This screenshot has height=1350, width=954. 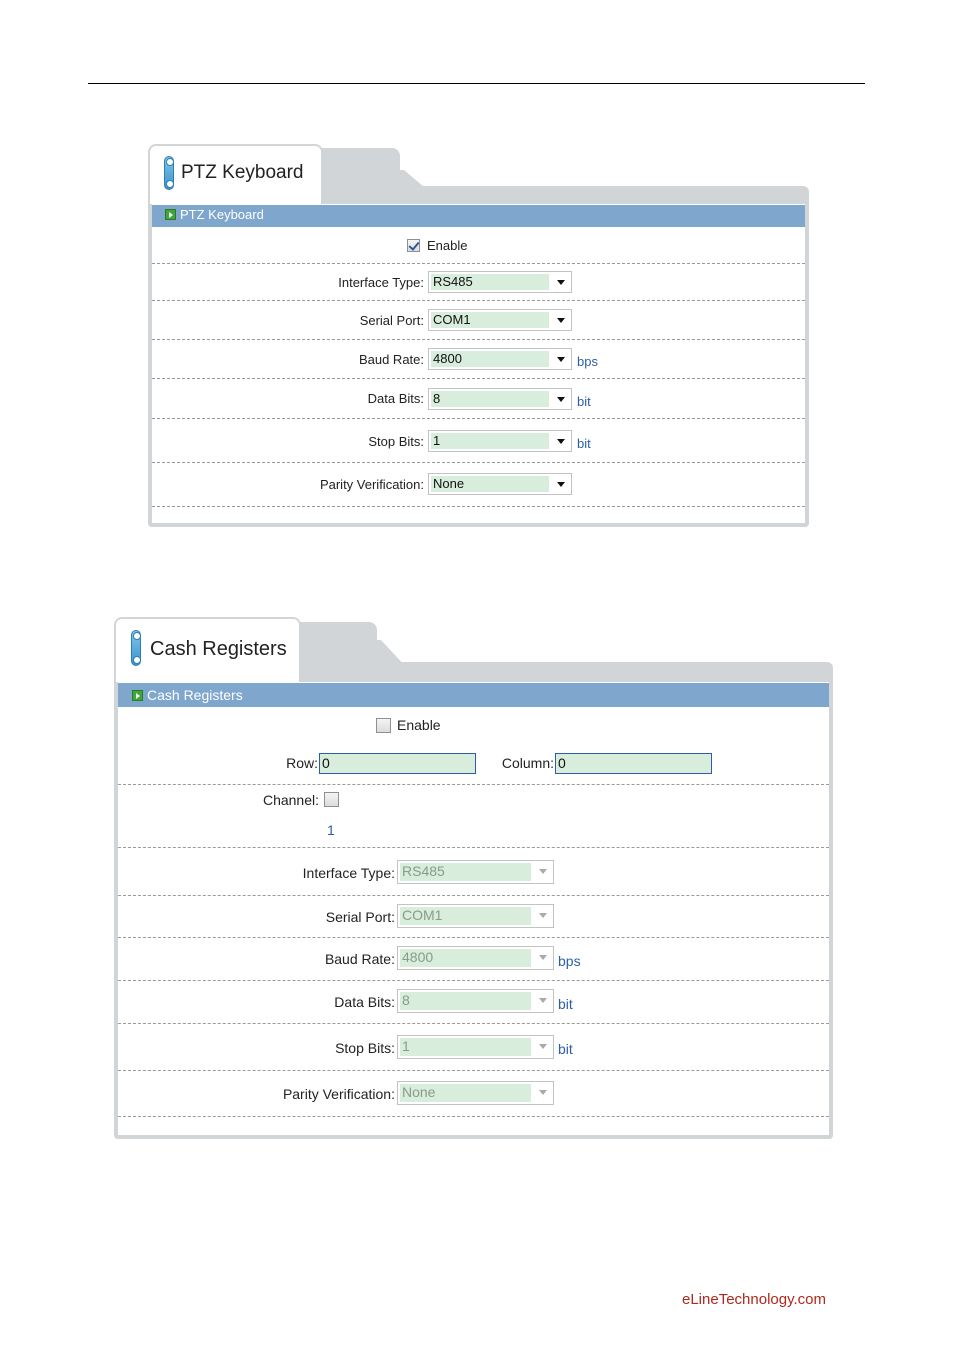 What do you see at coordinates (465, 916) in the screenshot?
I see `cash-serial-port-value: COM1` at bounding box center [465, 916].